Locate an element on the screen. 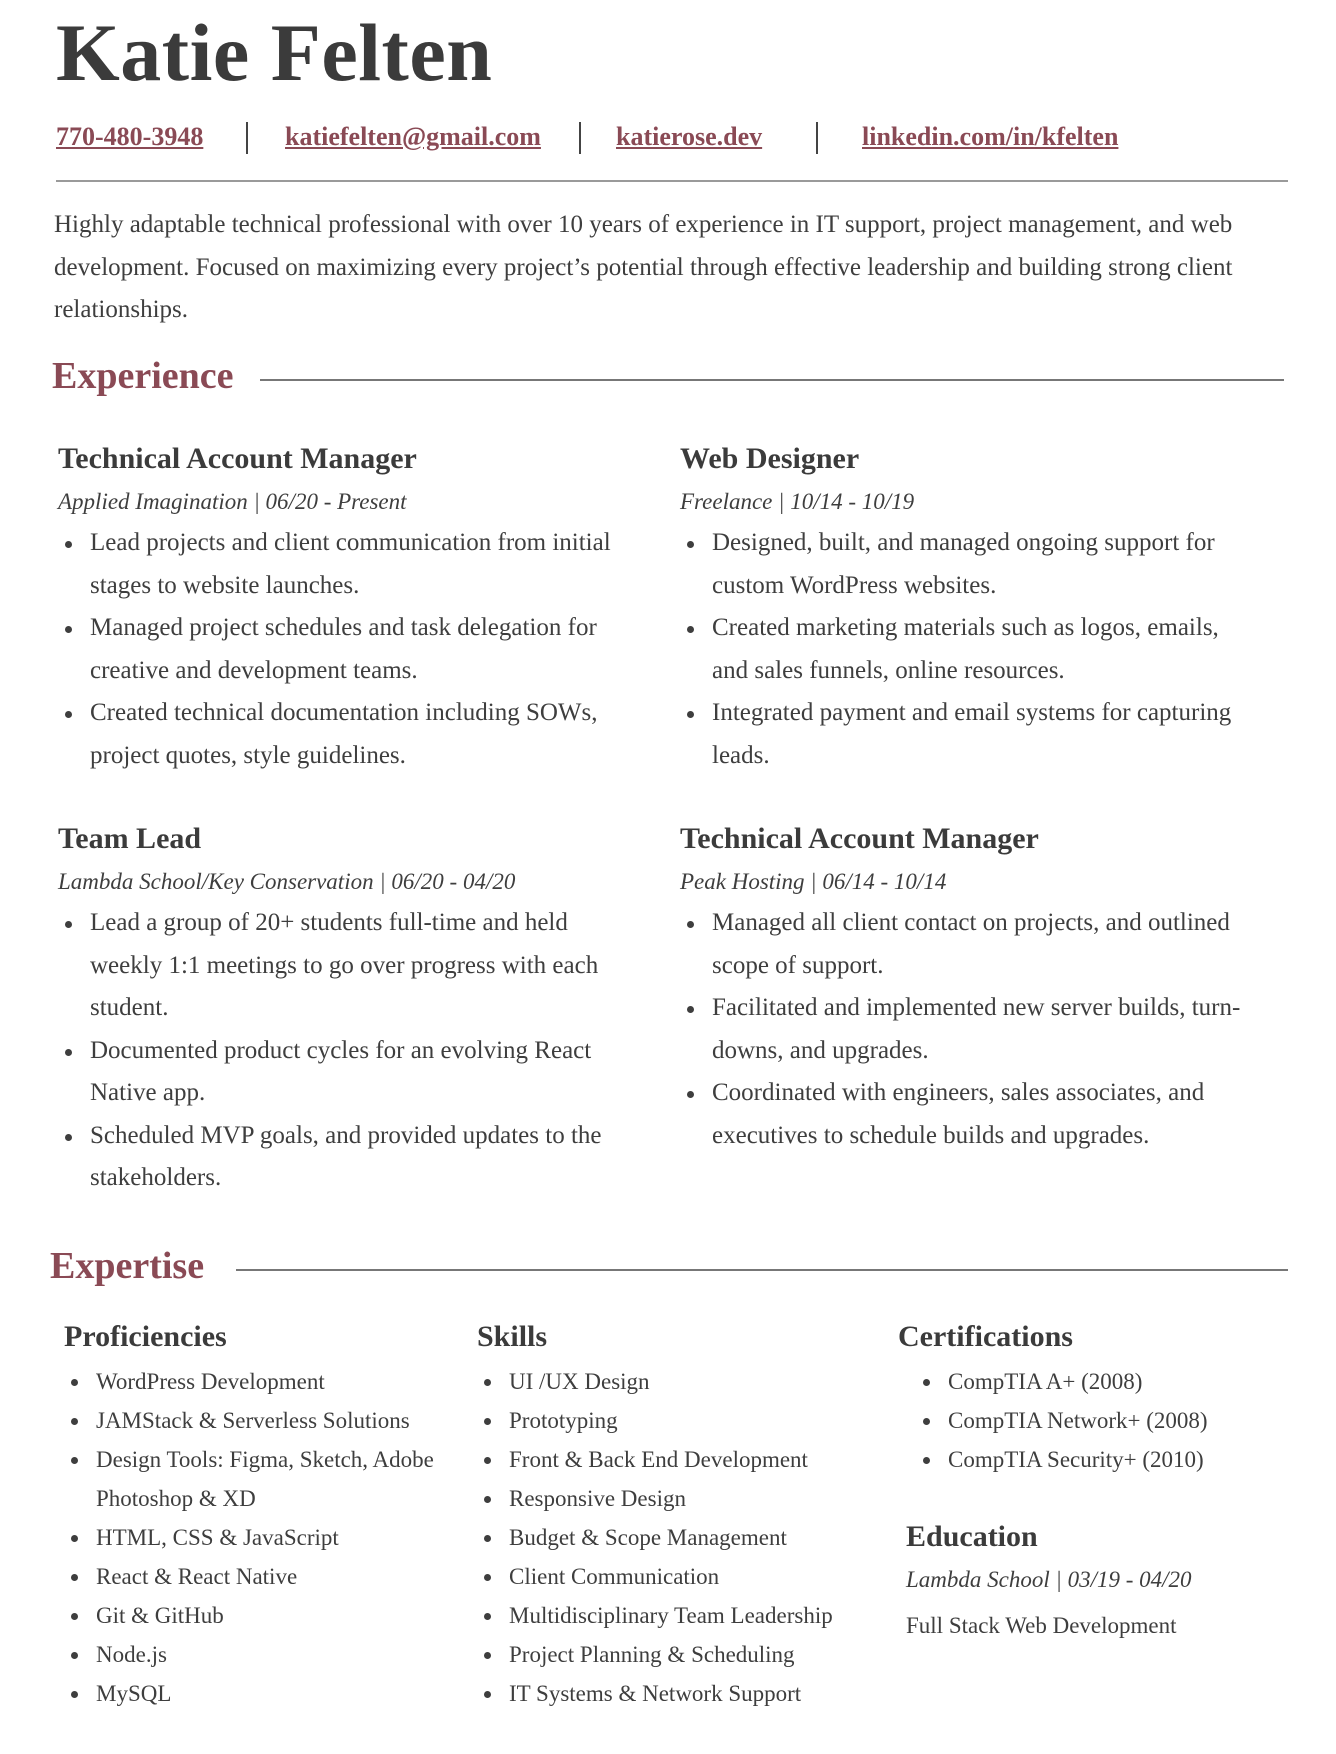 The image size is (1336, 1754). list-item: Node.js is located at coordinates (267, 1654).